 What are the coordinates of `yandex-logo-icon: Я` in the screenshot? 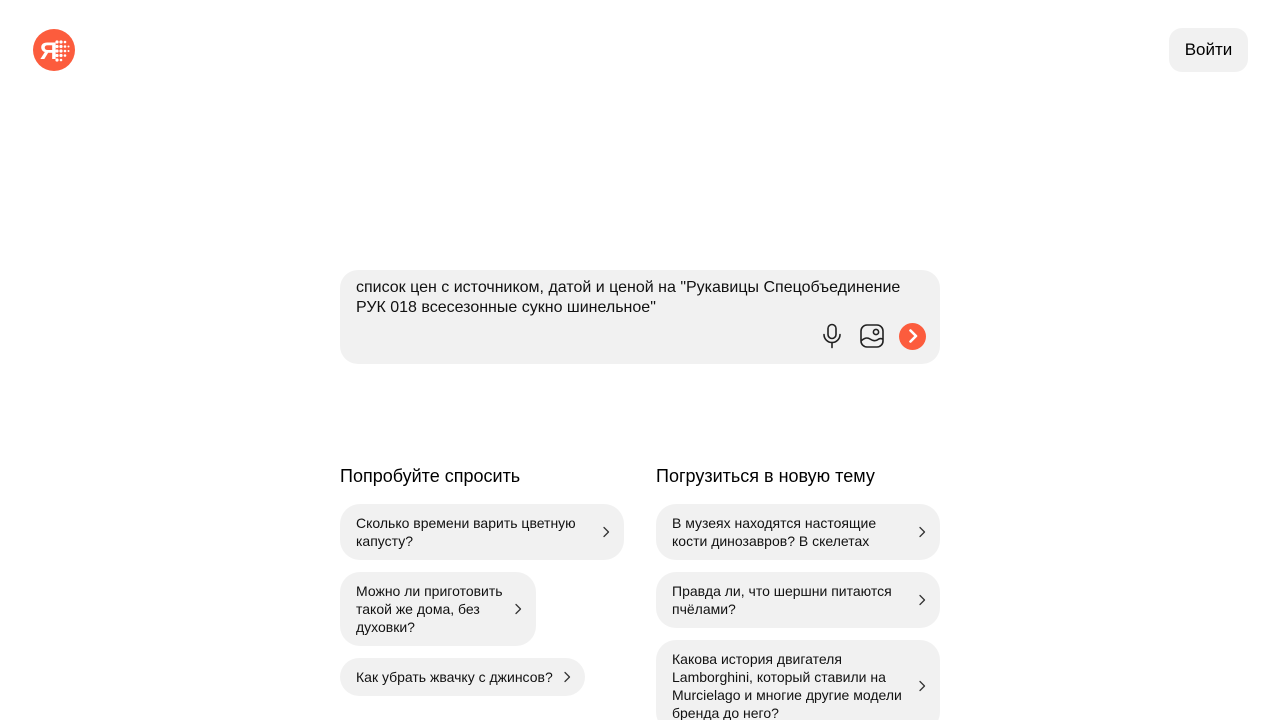 It's located at (54, 50).